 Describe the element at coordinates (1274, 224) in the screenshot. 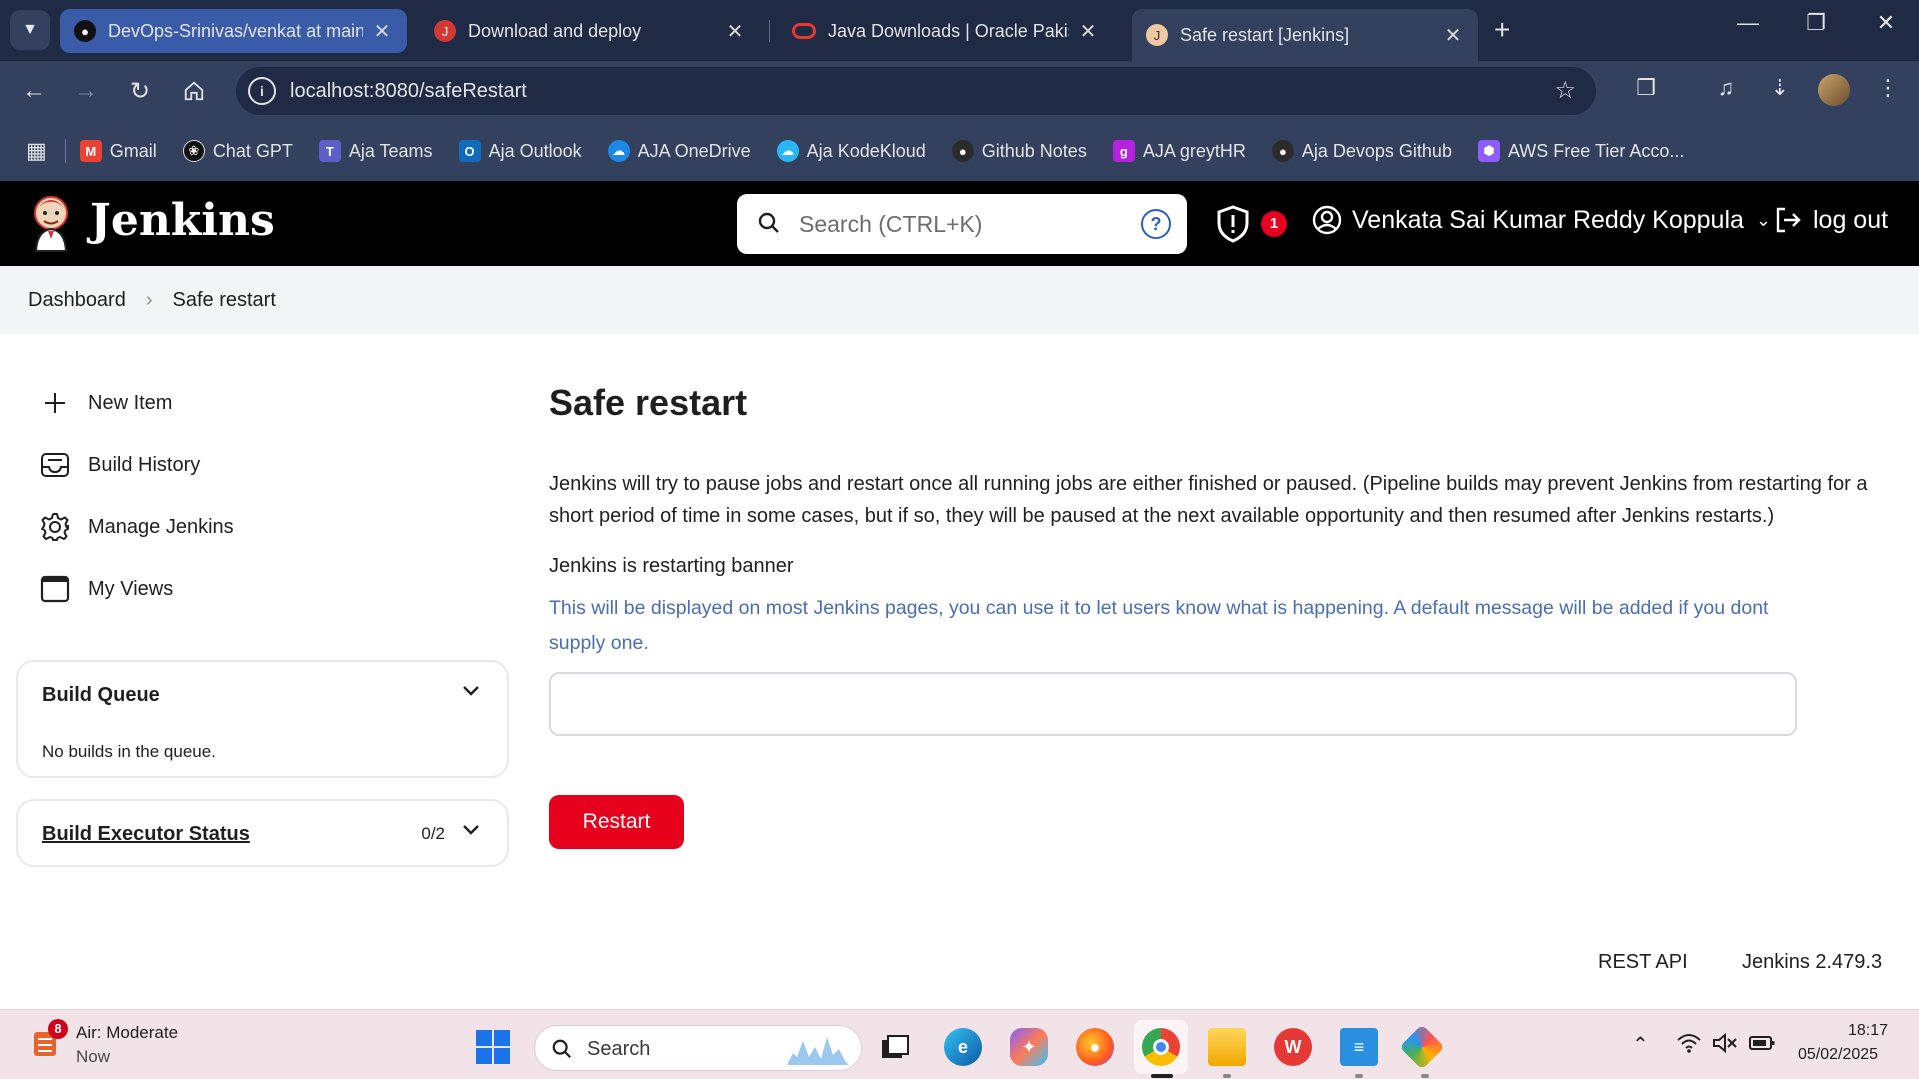

I see `security-alert-badge: 1` at that location.